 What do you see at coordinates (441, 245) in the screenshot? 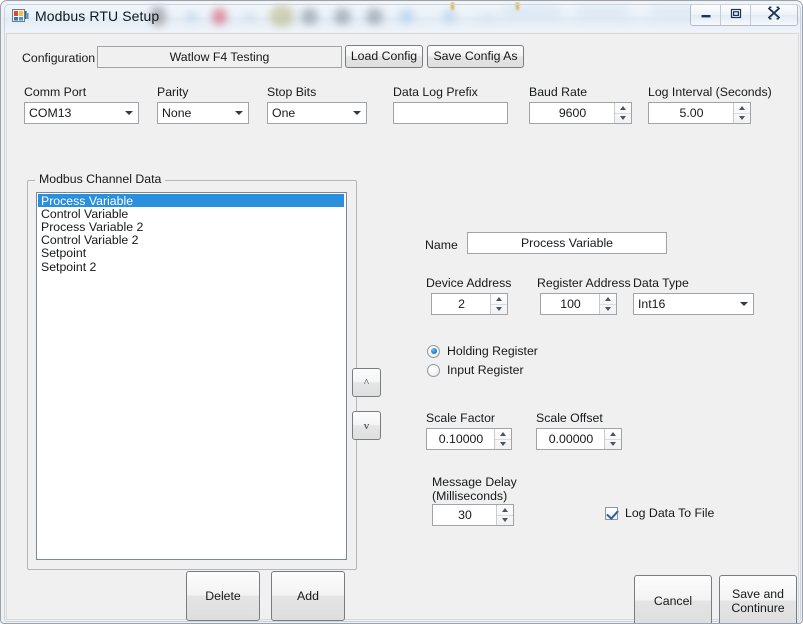
I see `channel-name-label: Name` at bounding box center [441, 245].